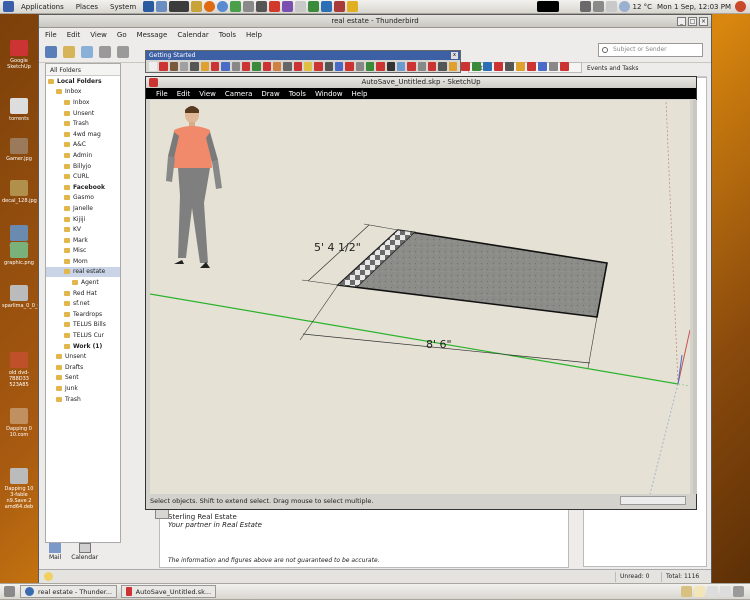  What do you see at coordinates (69, 51) in the screenshot?
I see `write-icon` at bounding box center [69, 51].